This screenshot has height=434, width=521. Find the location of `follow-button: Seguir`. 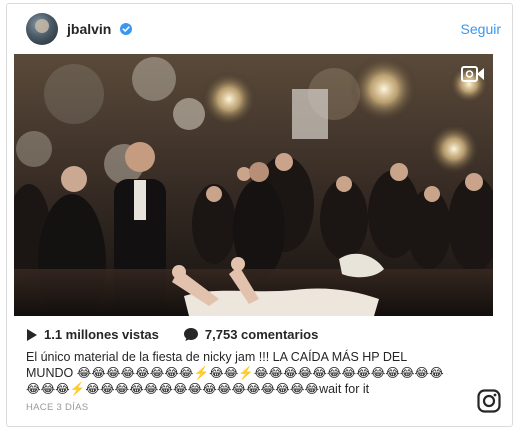

follow-button: Seguir is located at coordinates (481, 29).